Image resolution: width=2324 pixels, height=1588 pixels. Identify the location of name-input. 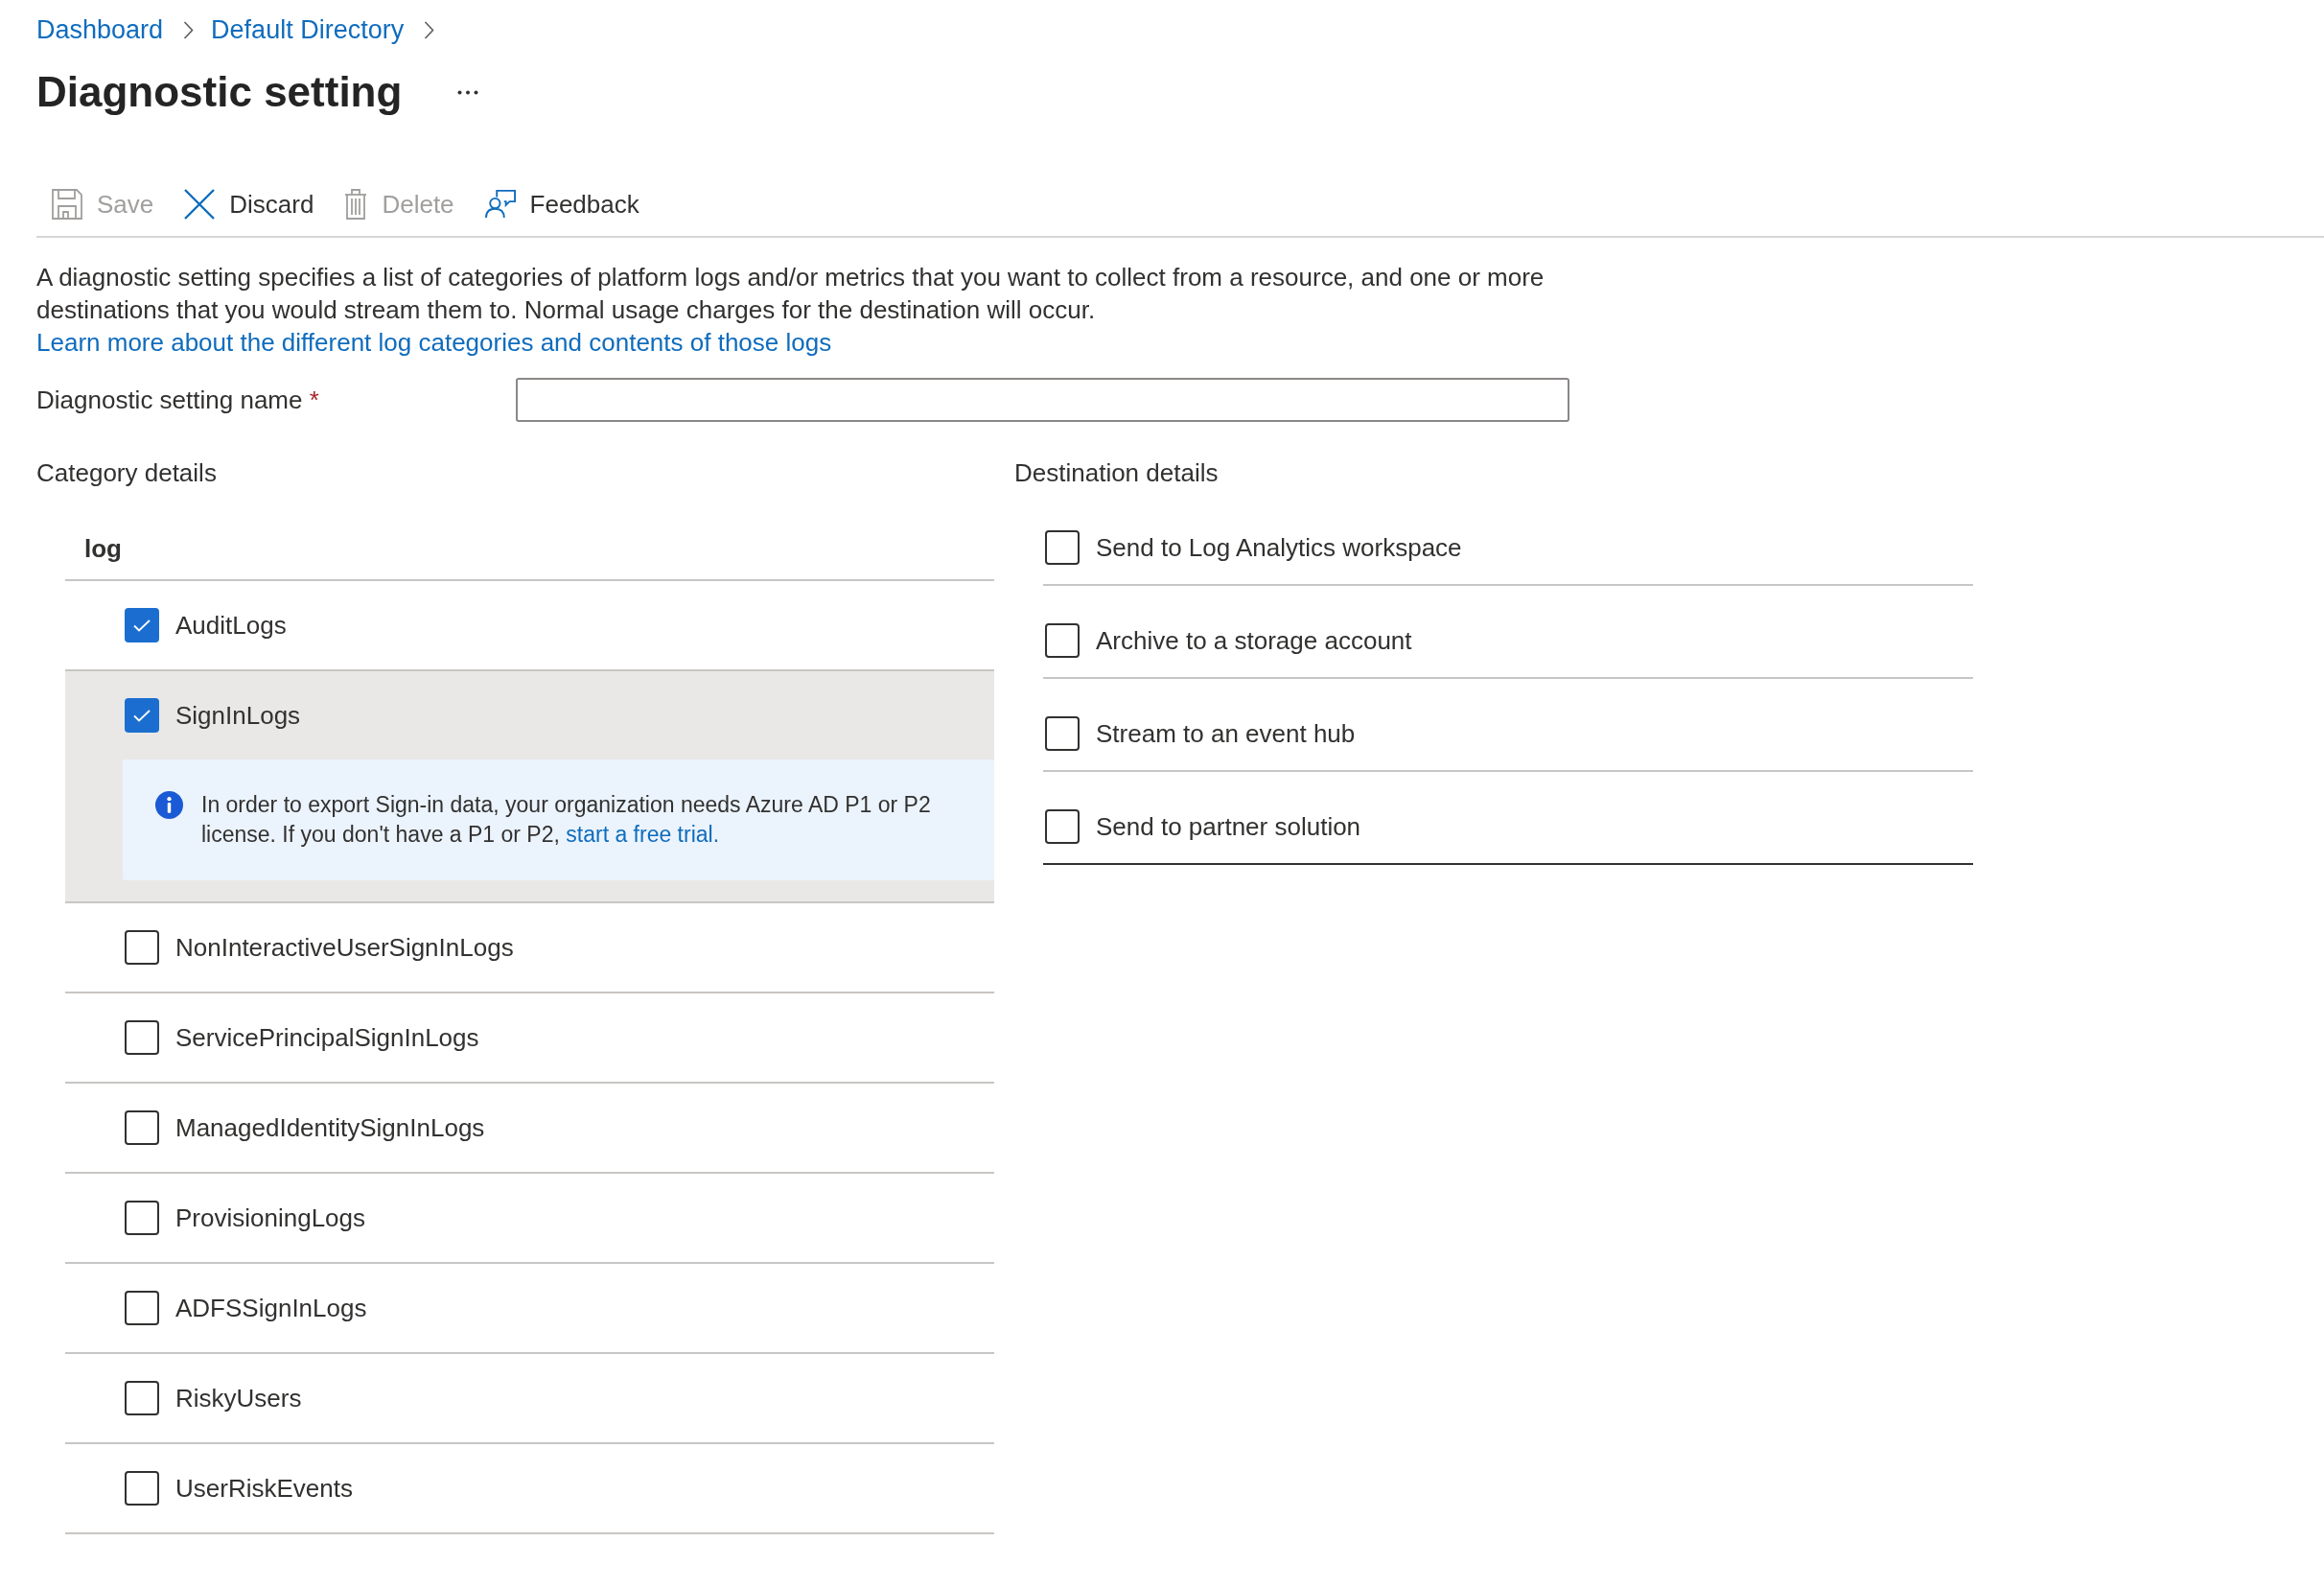
(1042, 400).